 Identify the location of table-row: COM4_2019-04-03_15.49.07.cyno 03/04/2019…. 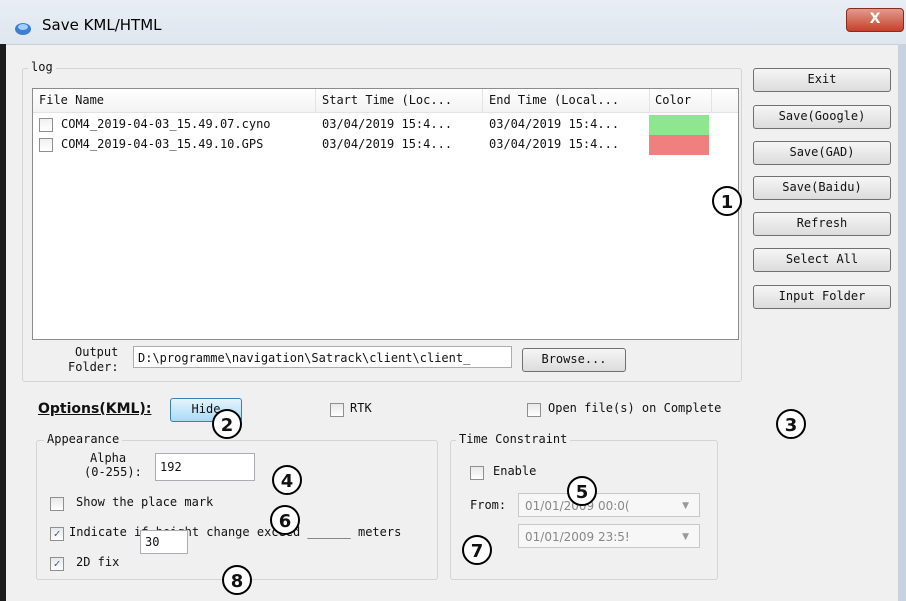
(385, 125).